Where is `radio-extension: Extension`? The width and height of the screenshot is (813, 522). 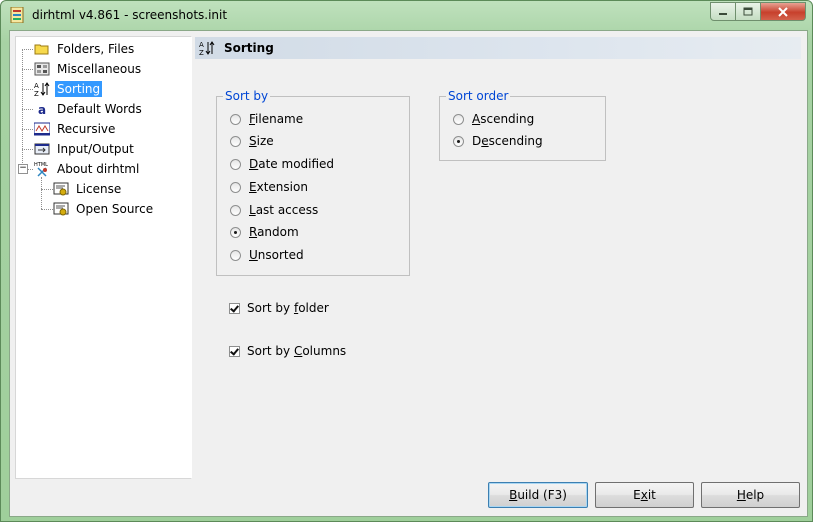 radio-extension: Extension is located at coordinates (269, 187).